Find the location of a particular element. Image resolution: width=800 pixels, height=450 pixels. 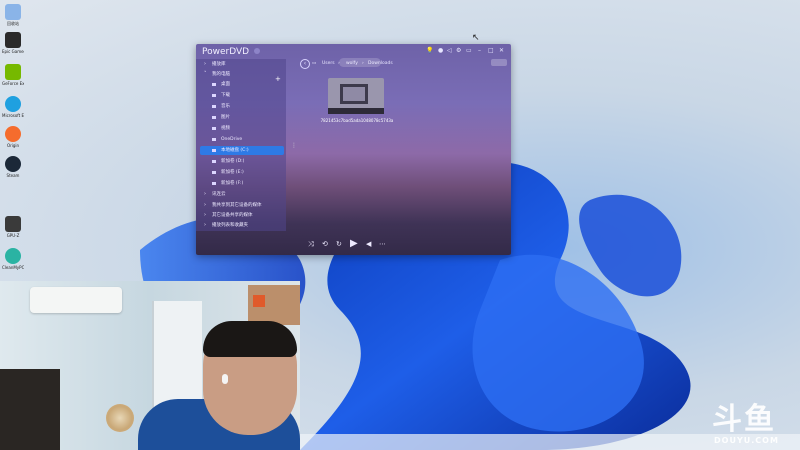

sidebar-item-pictures: 图片 is located at coordinates (241, 117).